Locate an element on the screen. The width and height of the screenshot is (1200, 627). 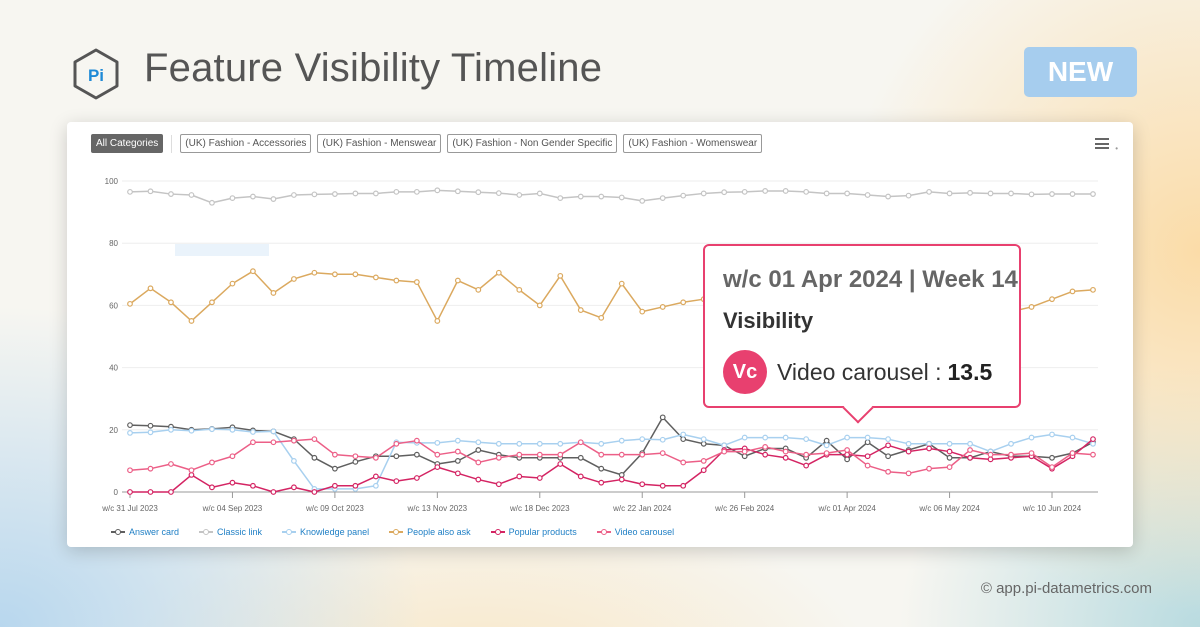
x-tick-label: w/c 06 May 2024 is located at coordinates (949, 508).